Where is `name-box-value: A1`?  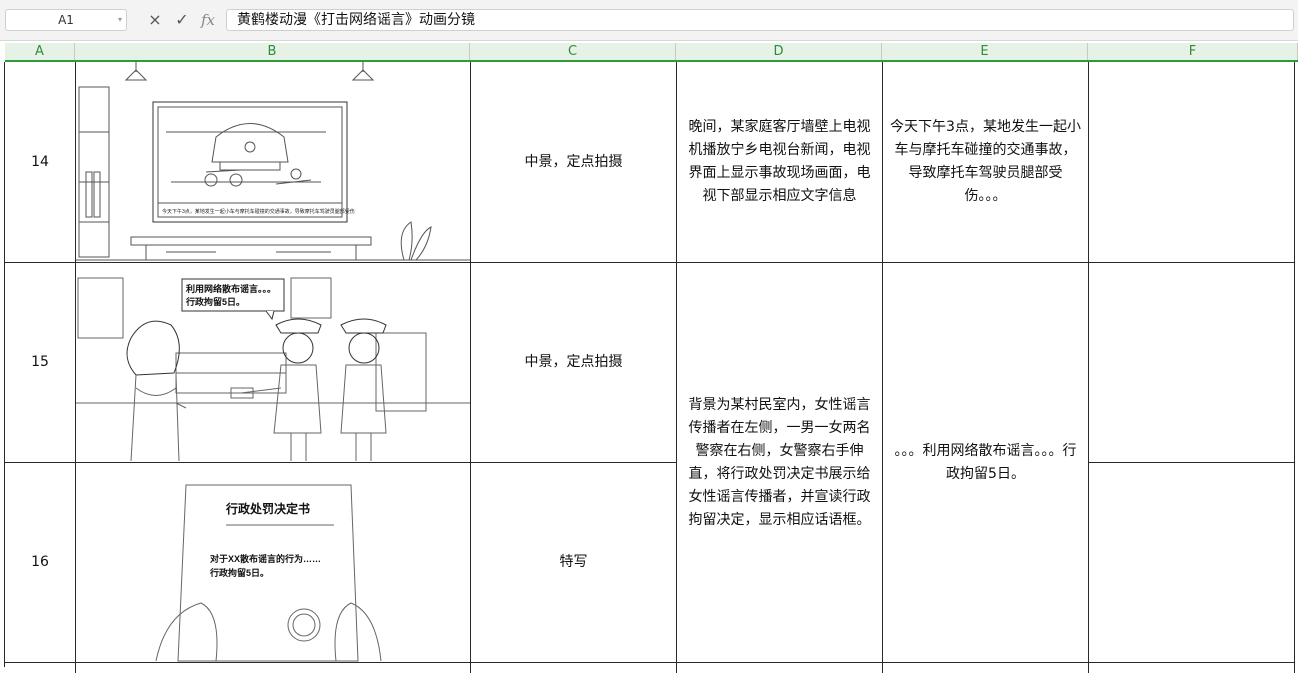 name-box-value: A1 is located at coordinates (66, 20).